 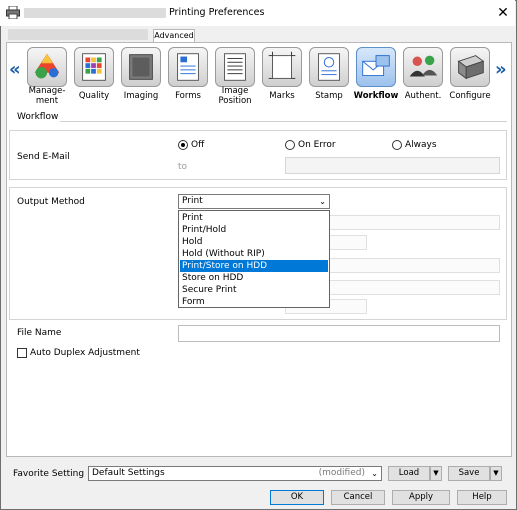 What do you see at coordinates (501, 70) in the screenshot?
I see `toolbar-next-arrow: »` at bounding box center [501, 70].